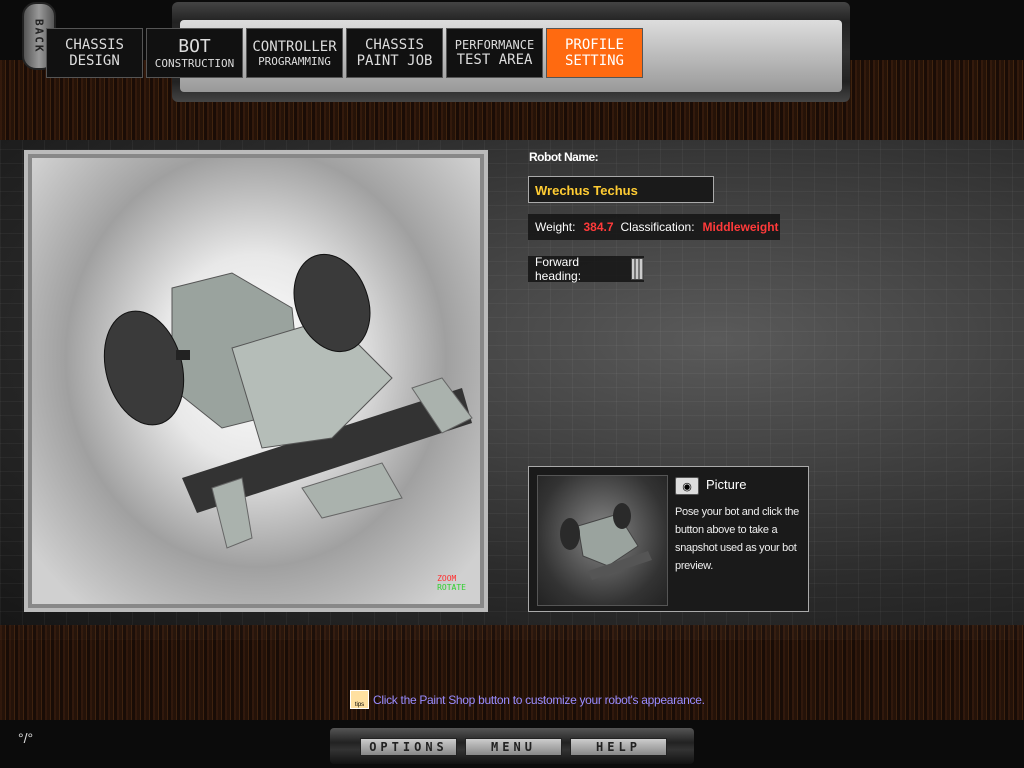 This screenshot has height=768, width=1024. Describe the element at coordinates (494, 60) in the screenshot. I see `tab-label-line2: TEST AREA` at that location.